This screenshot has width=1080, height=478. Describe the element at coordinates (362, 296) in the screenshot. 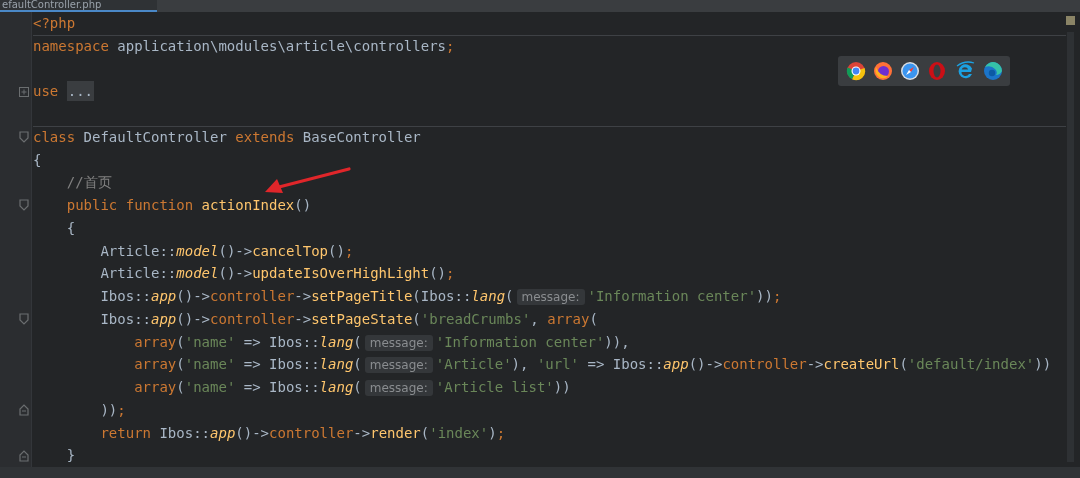

I see `code-text: setPageTitle` at that location.